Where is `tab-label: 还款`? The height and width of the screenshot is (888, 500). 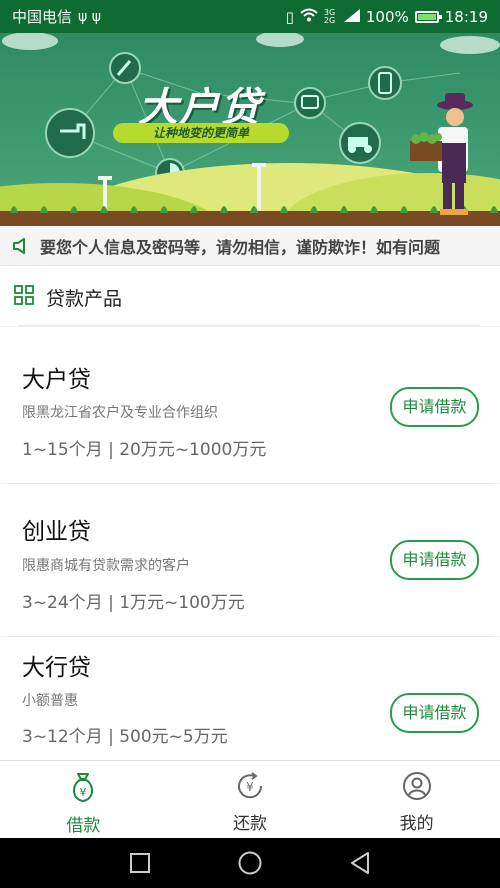 tab-label: 还款 is located at coordinates (250, 824).